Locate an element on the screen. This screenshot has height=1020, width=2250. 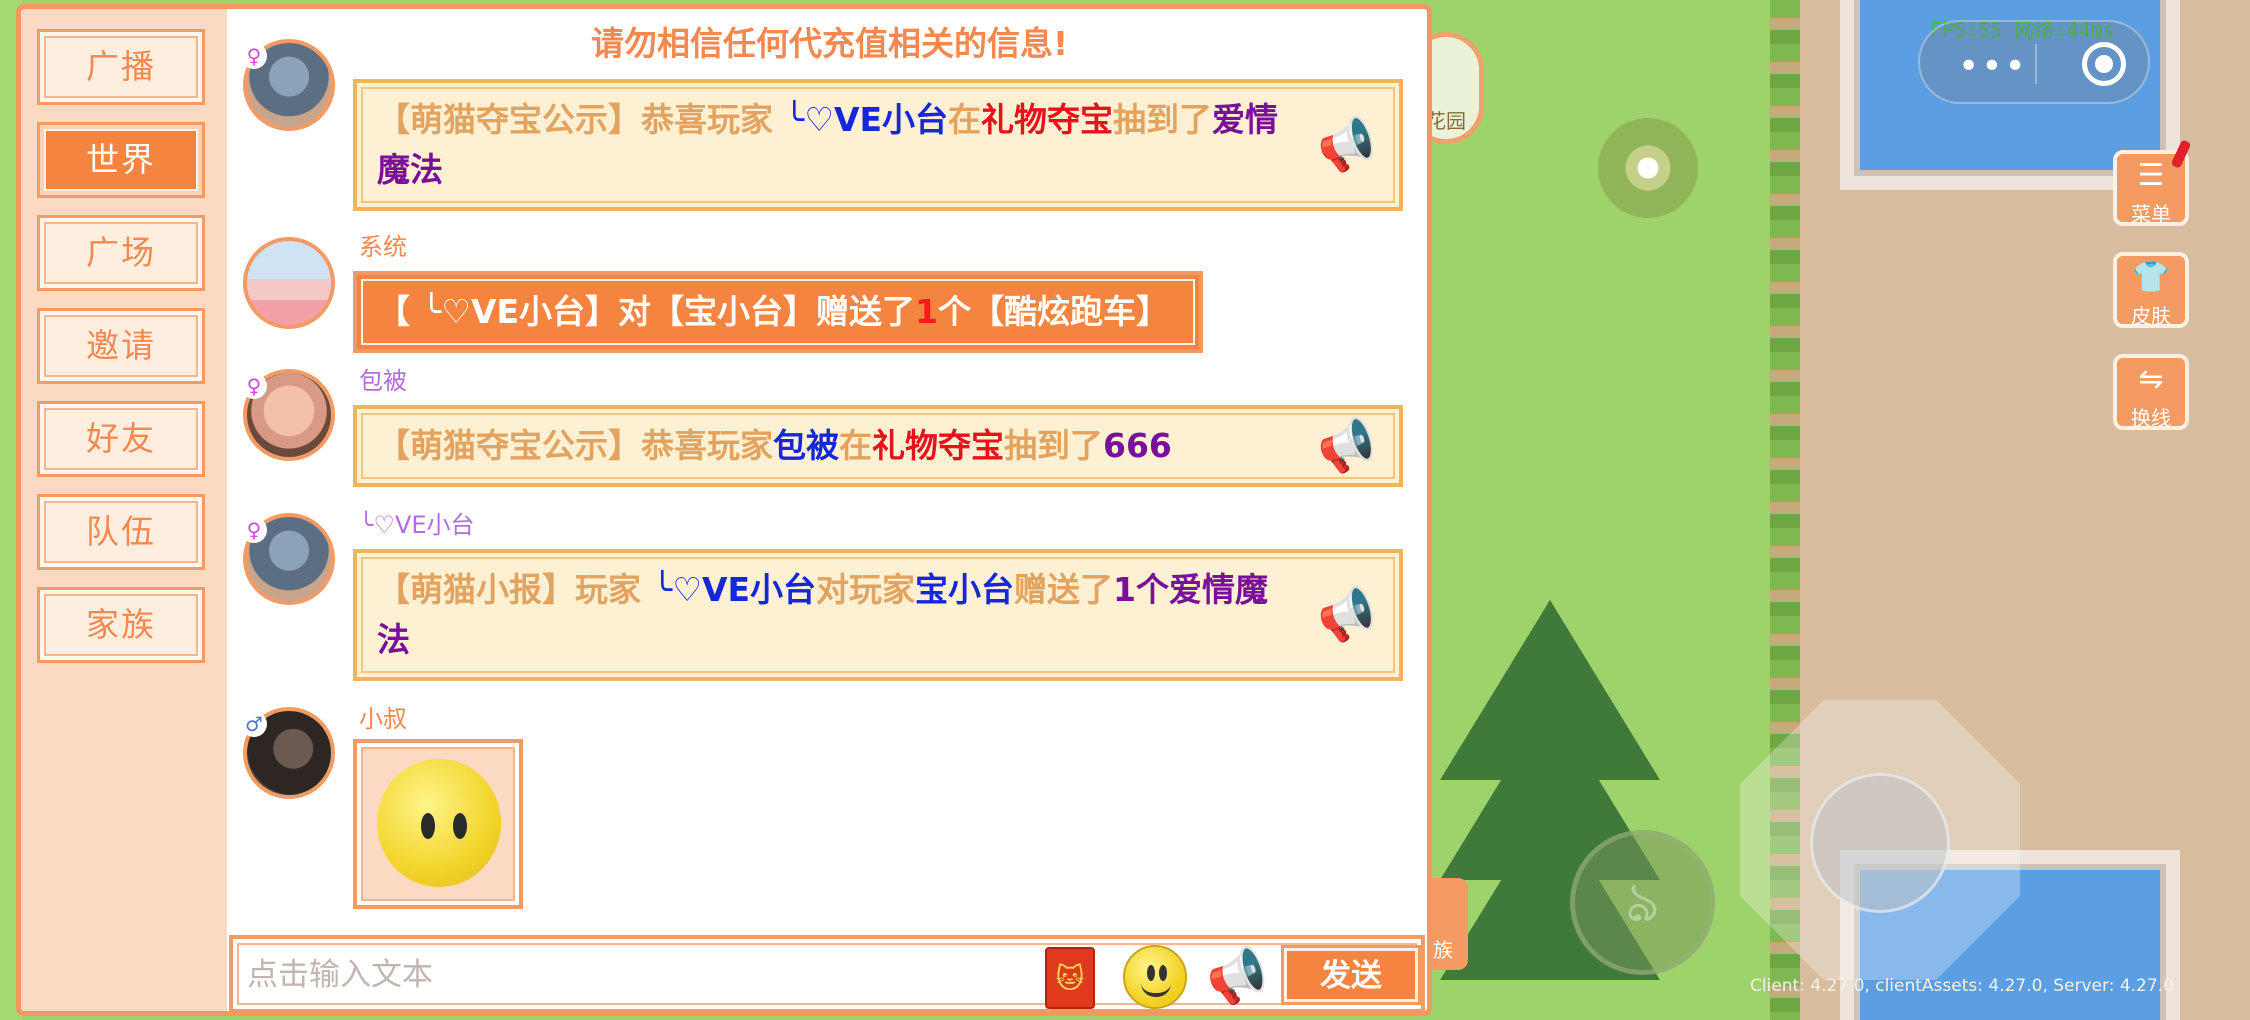
garden-label: 花园 is located at coordinates (1446, 121).